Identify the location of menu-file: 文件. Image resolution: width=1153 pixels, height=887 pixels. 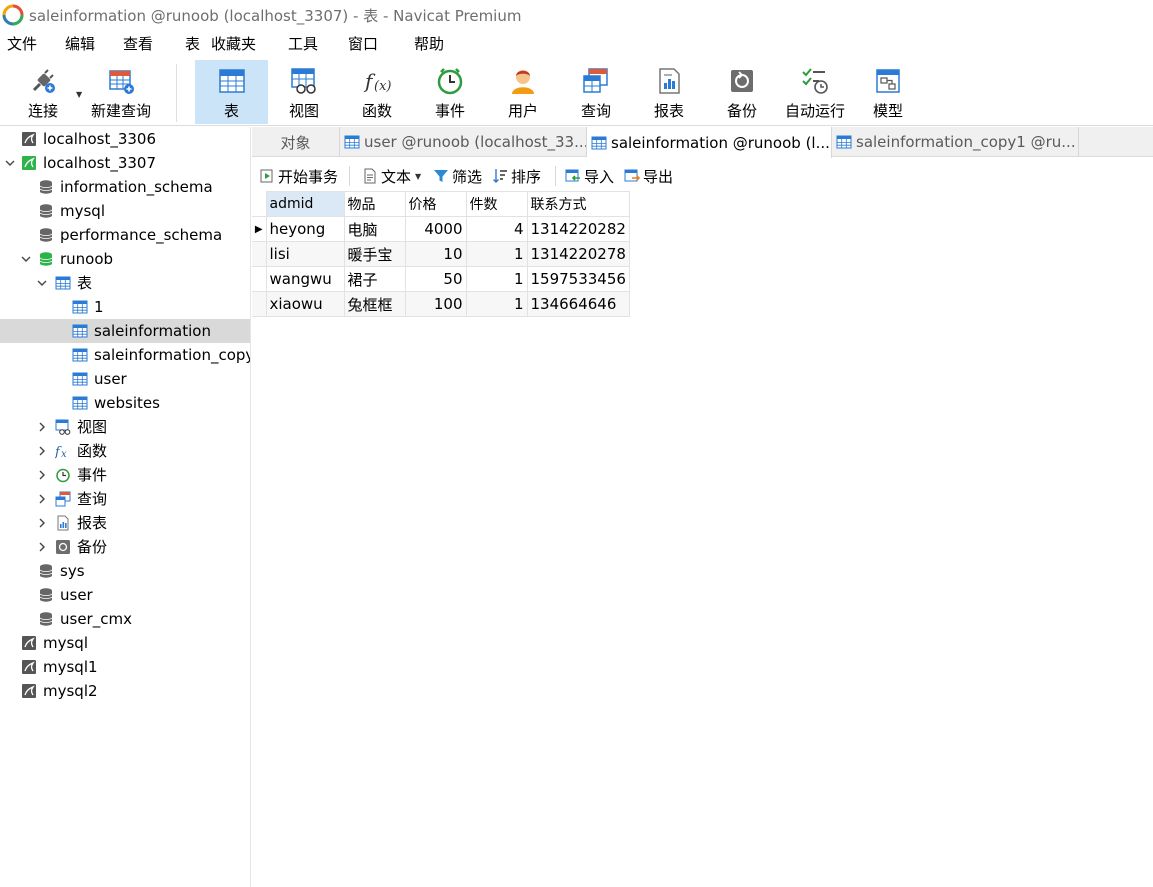
(22, 44).